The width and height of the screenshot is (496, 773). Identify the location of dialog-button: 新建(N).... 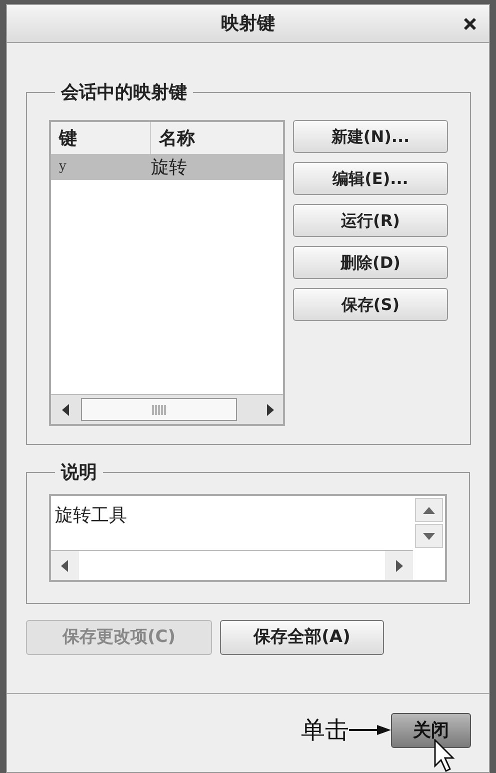
(370, 136).